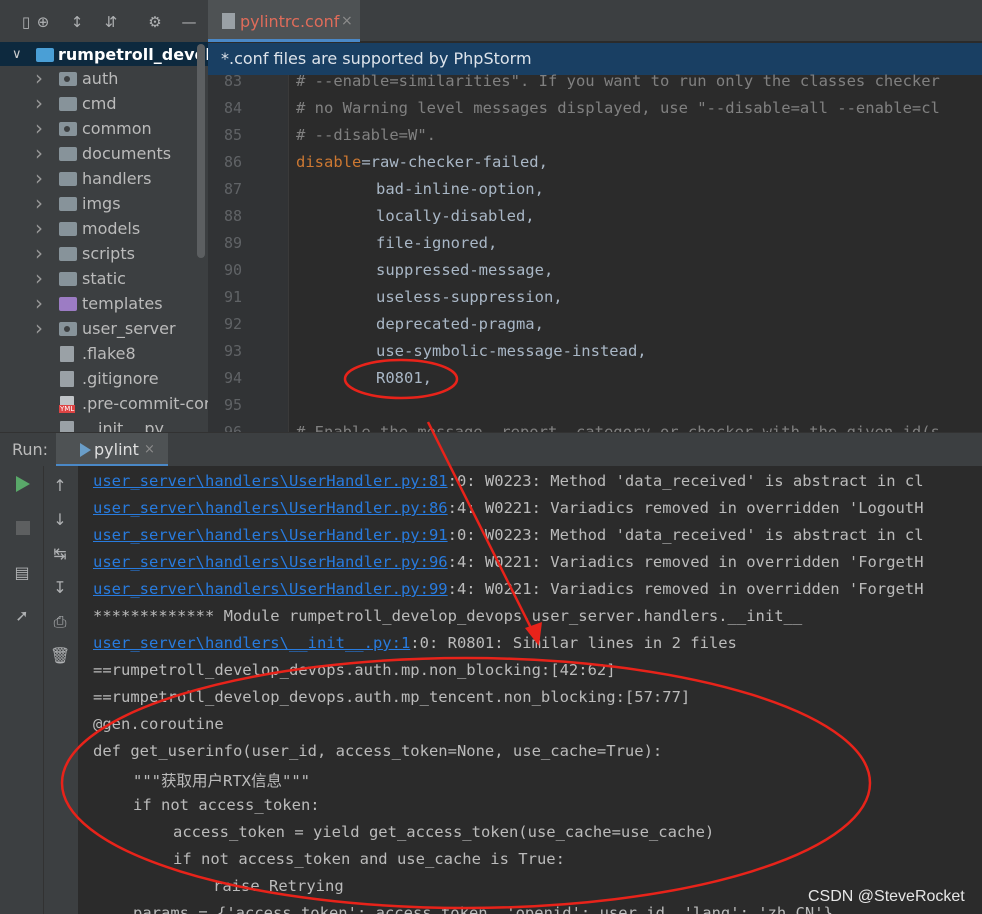 The image size is (982, 914). What do you see at coordinates (104, 278) in the screenshot?
I see `tree-item: › static` at bounding box center [104, 278].